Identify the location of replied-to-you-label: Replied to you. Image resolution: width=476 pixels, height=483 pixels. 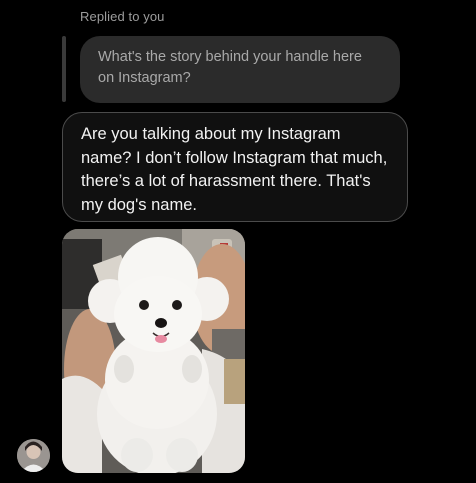
(122, 16).